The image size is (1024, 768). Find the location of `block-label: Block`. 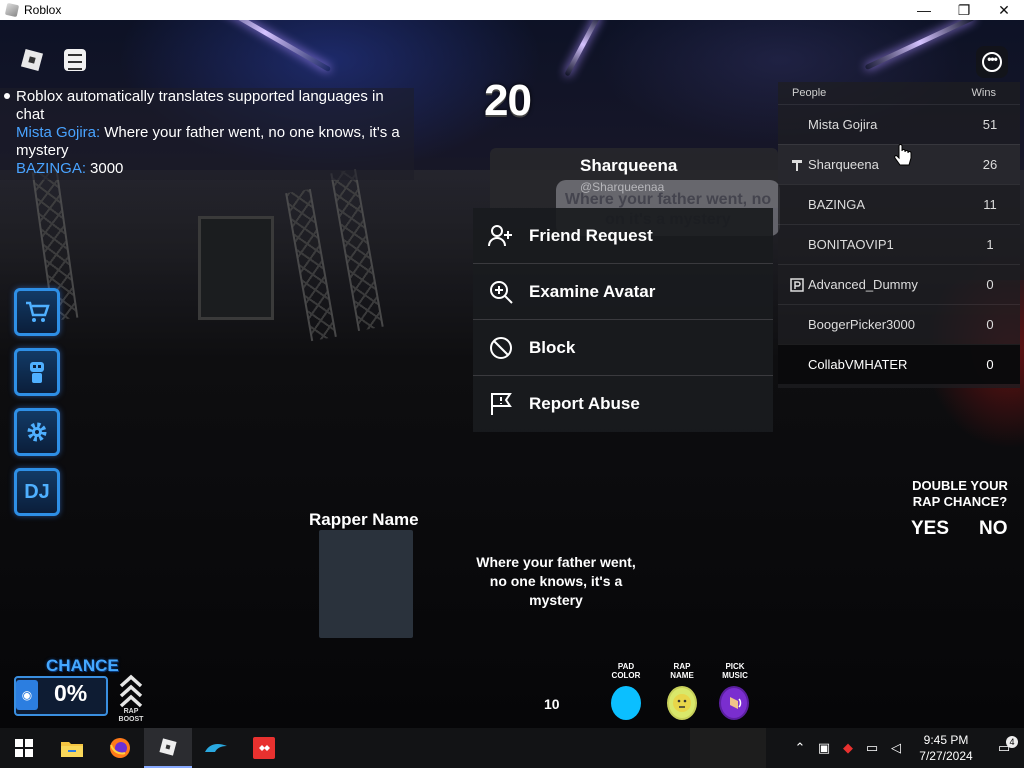

block-label: Block is located at coordinates (552, 347).